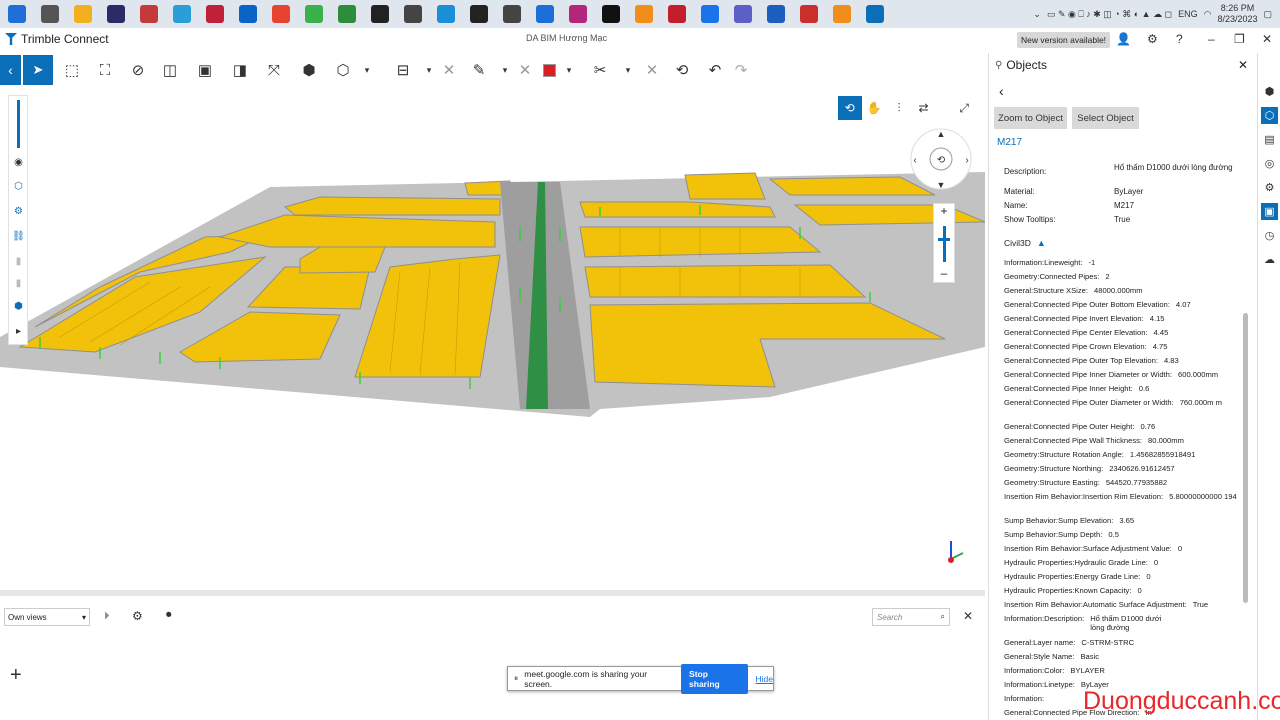  I want to click on hide-link: Hide, so click(764, 679).